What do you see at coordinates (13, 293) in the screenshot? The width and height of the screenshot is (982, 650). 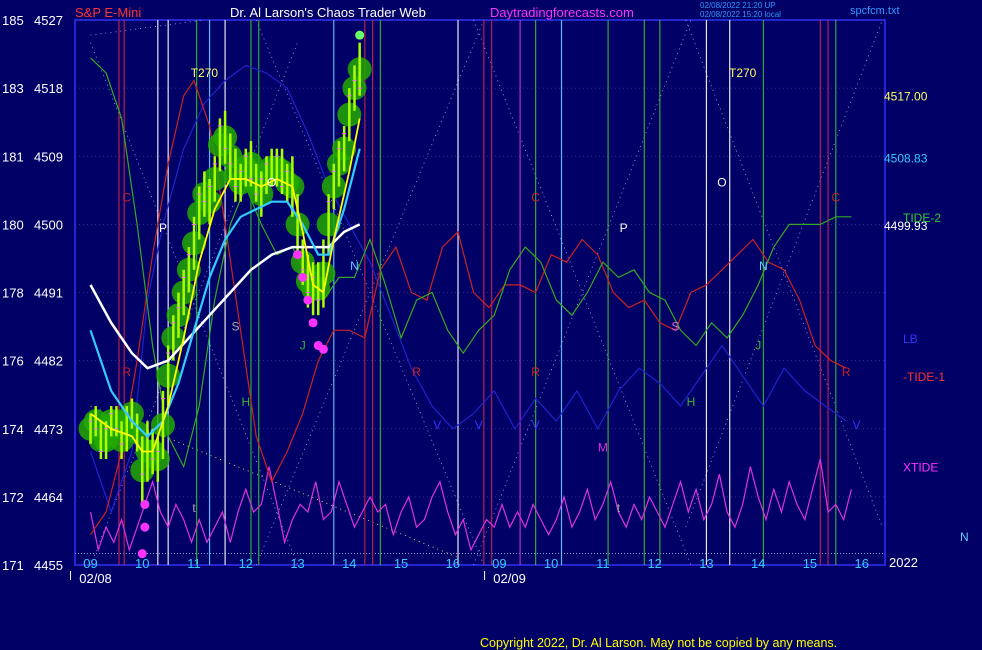 I see `y-tick-label-left: 178` at bounding box center [13, 293].